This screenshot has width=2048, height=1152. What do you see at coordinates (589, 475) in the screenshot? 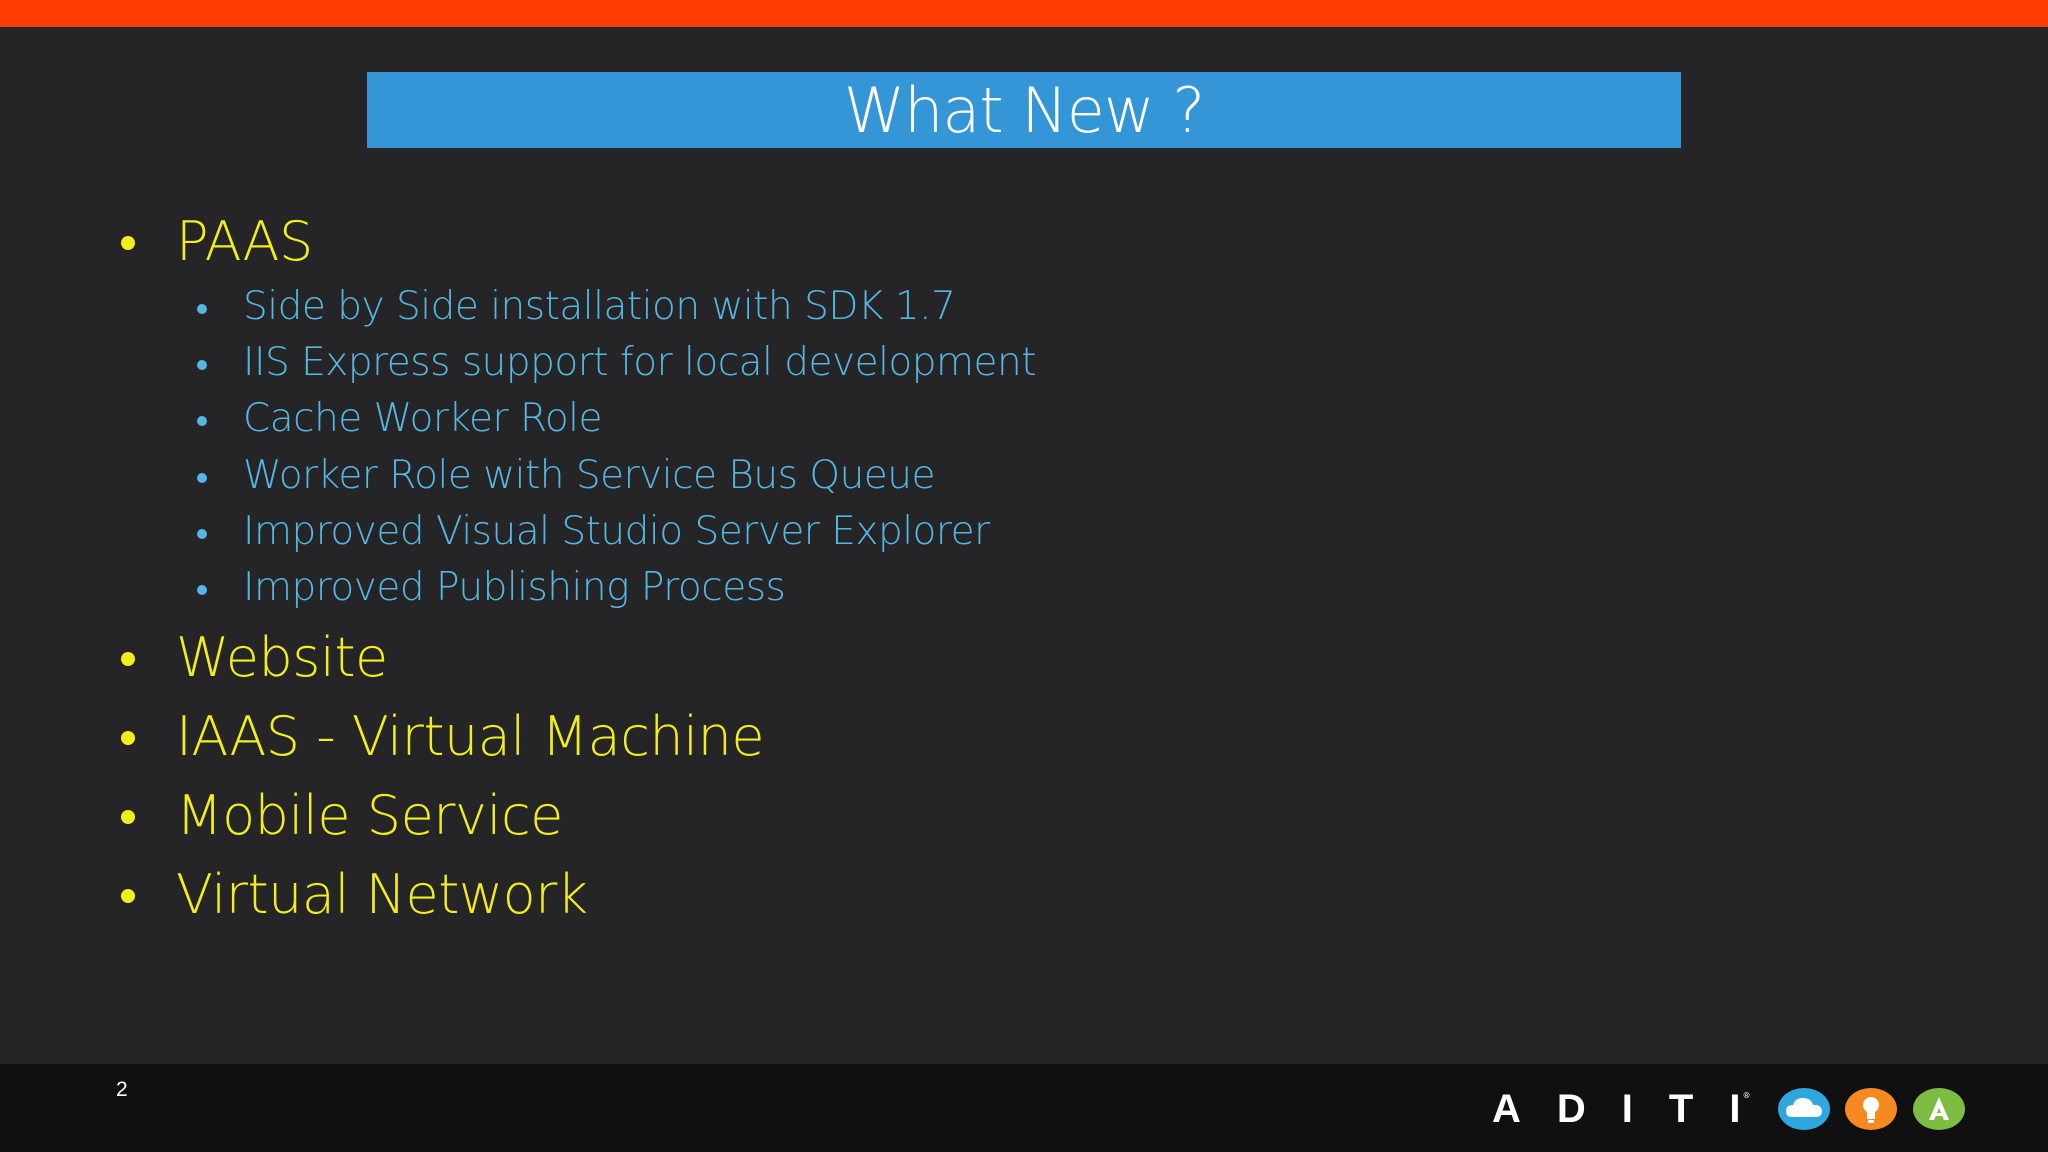
I see `sub-bullet-label: Worker Role with Service Bus Queue` at bounding box center [589, 475].